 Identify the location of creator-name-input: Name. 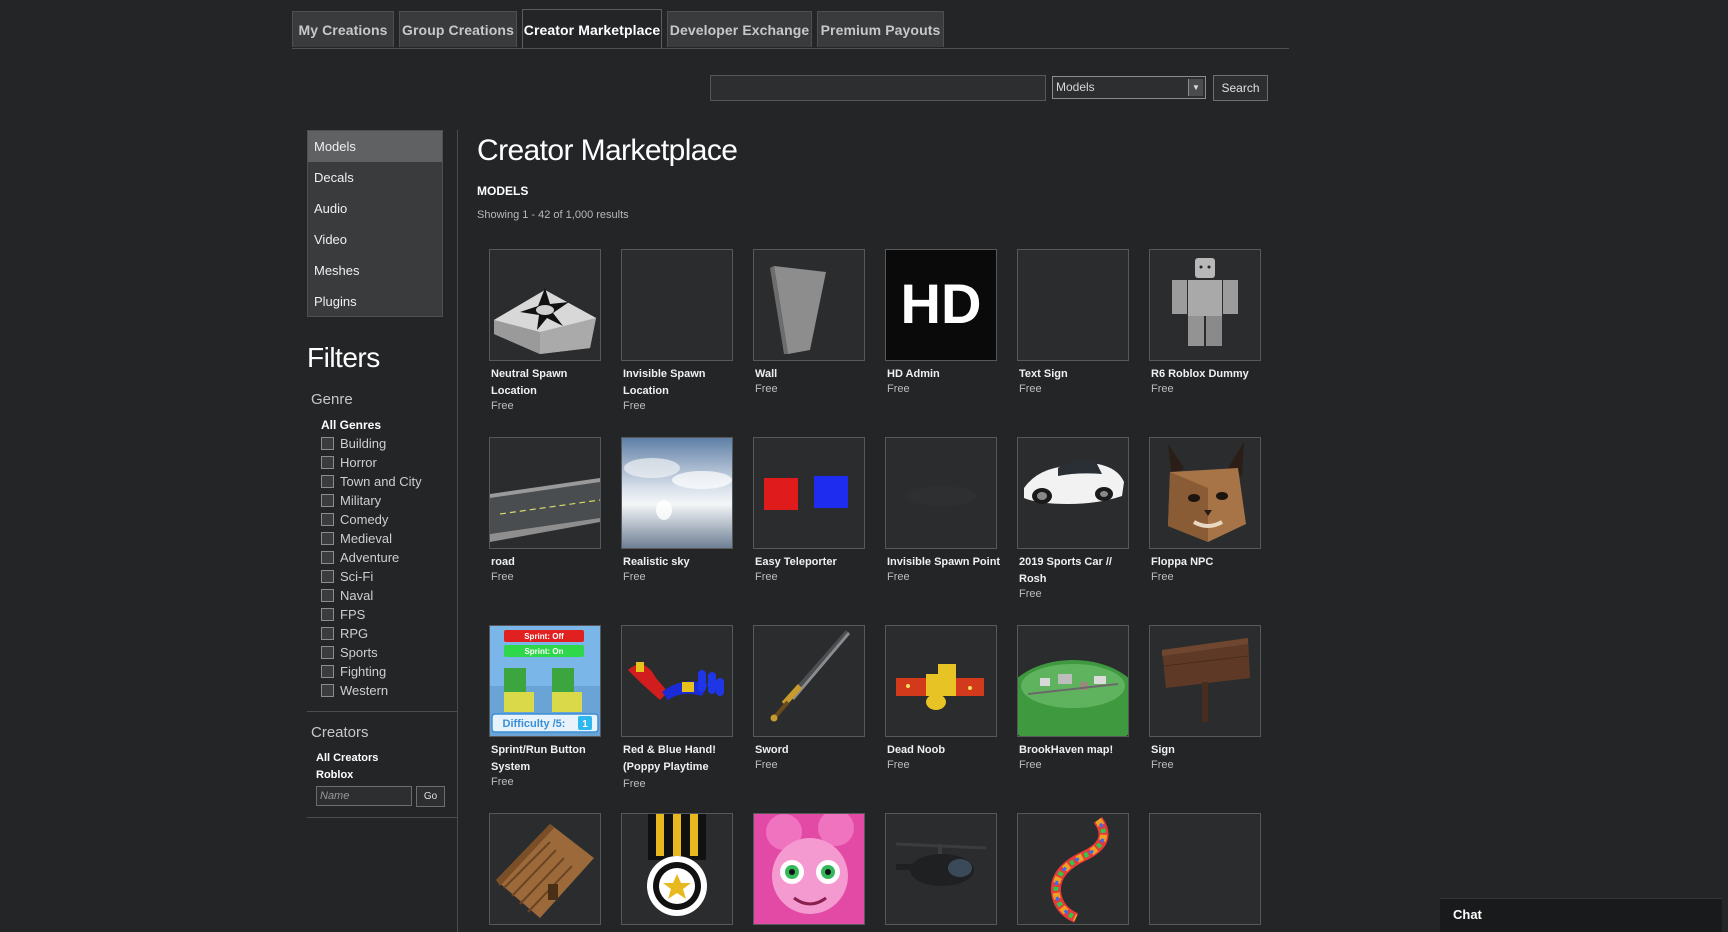
(364, 796).